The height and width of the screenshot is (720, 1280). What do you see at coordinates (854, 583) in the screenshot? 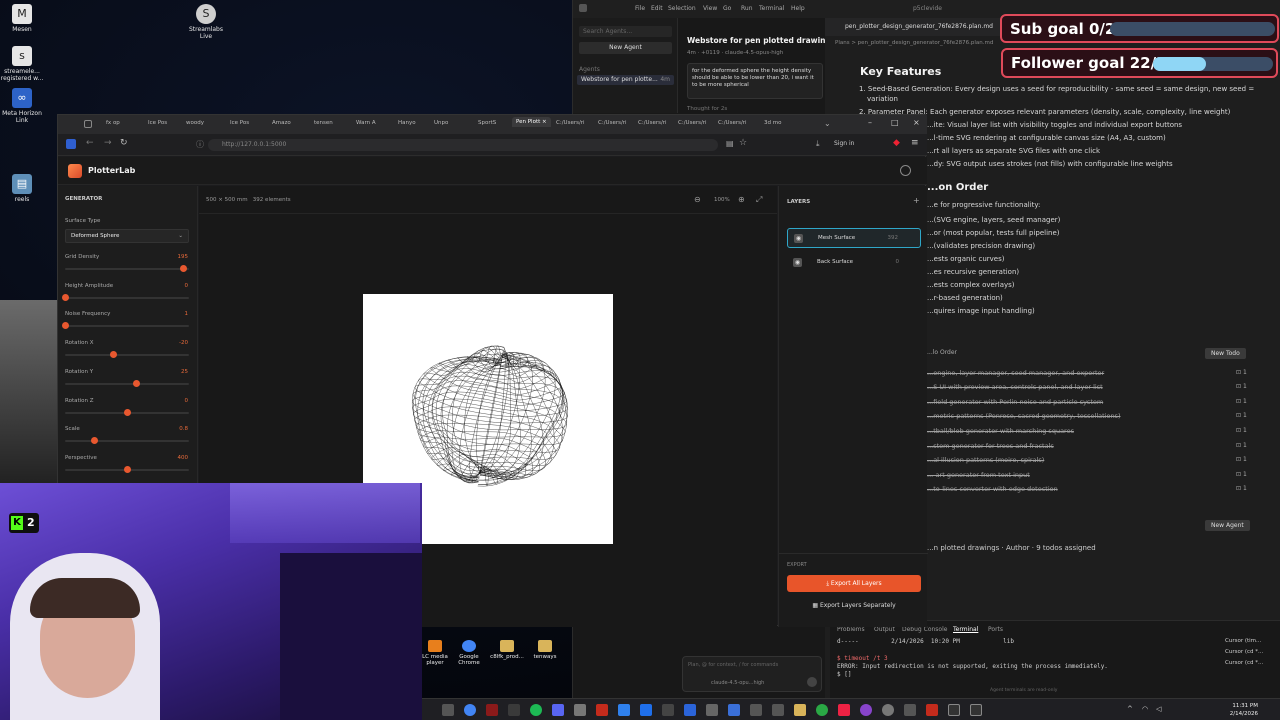
I see `export-all-button: ⤓ Export All Layers` at bounding box center [854, 583].